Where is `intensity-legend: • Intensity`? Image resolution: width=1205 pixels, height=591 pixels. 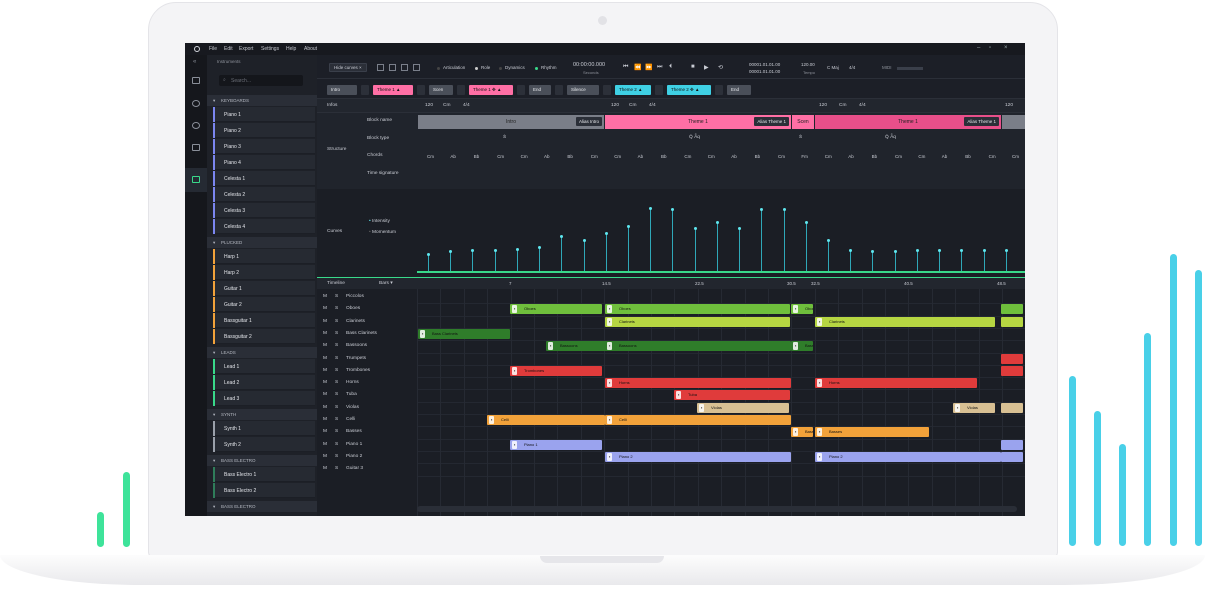
intensity-legend: • Intensity is located at coordinates (379, 221).